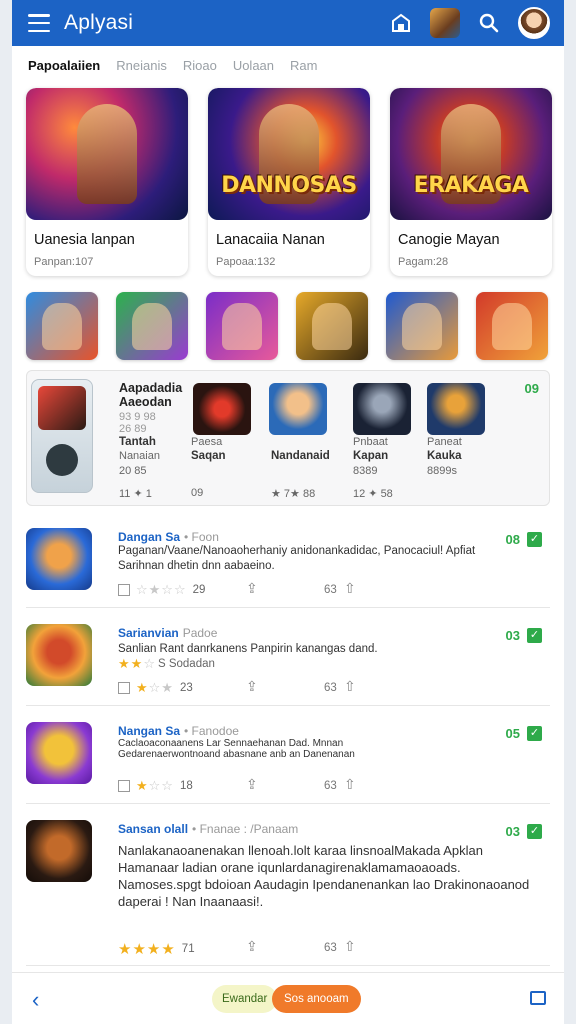 The image size is (576, 1024). I want to click on app-title: Aplyasi, so click(99, 22).